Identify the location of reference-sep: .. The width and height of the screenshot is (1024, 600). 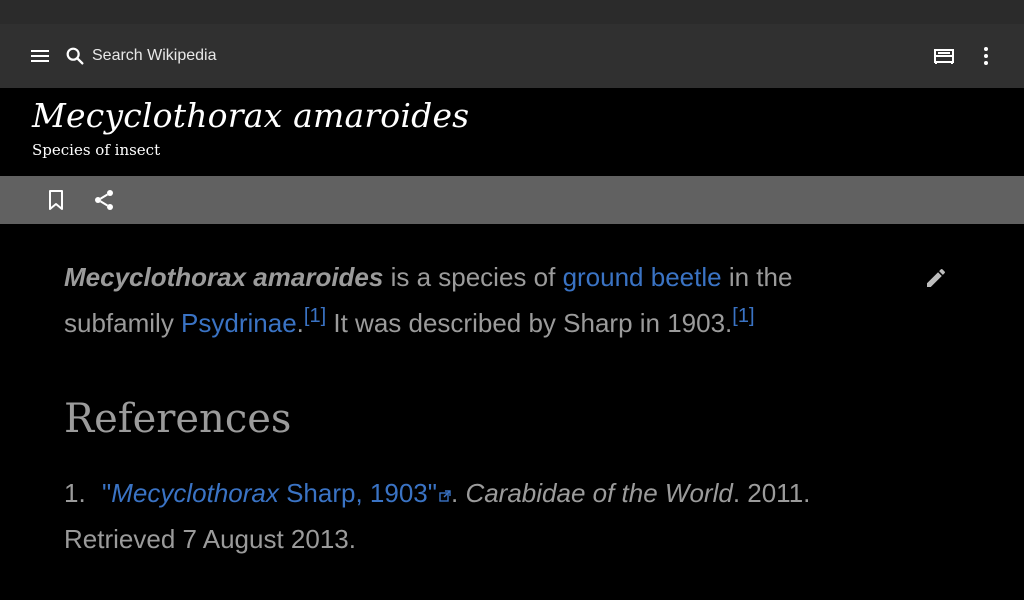
(458, 493).